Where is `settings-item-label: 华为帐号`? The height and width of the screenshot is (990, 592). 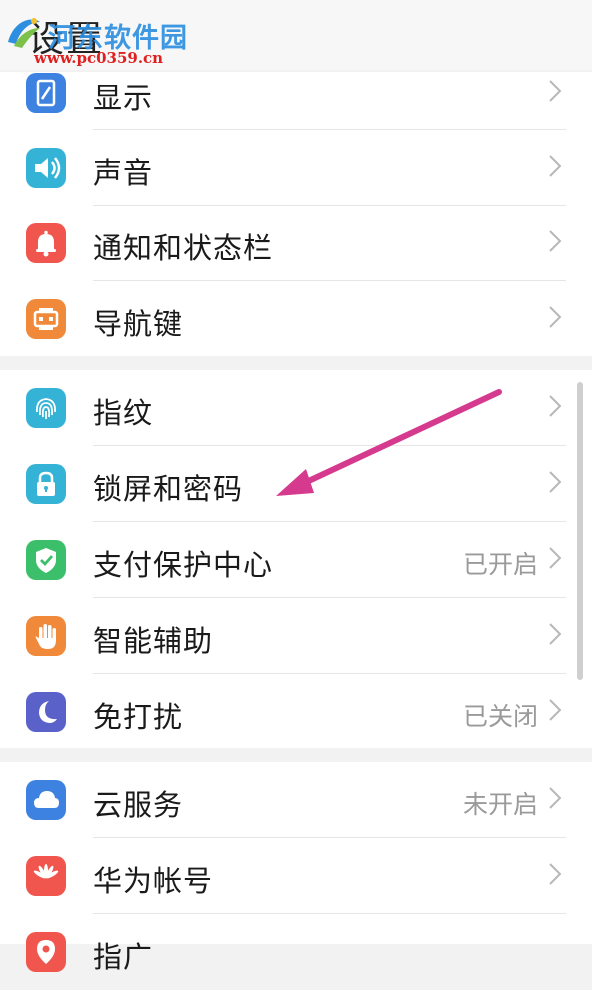 settings-item-label: 华为帐号 is located at coordinates (153, 881).